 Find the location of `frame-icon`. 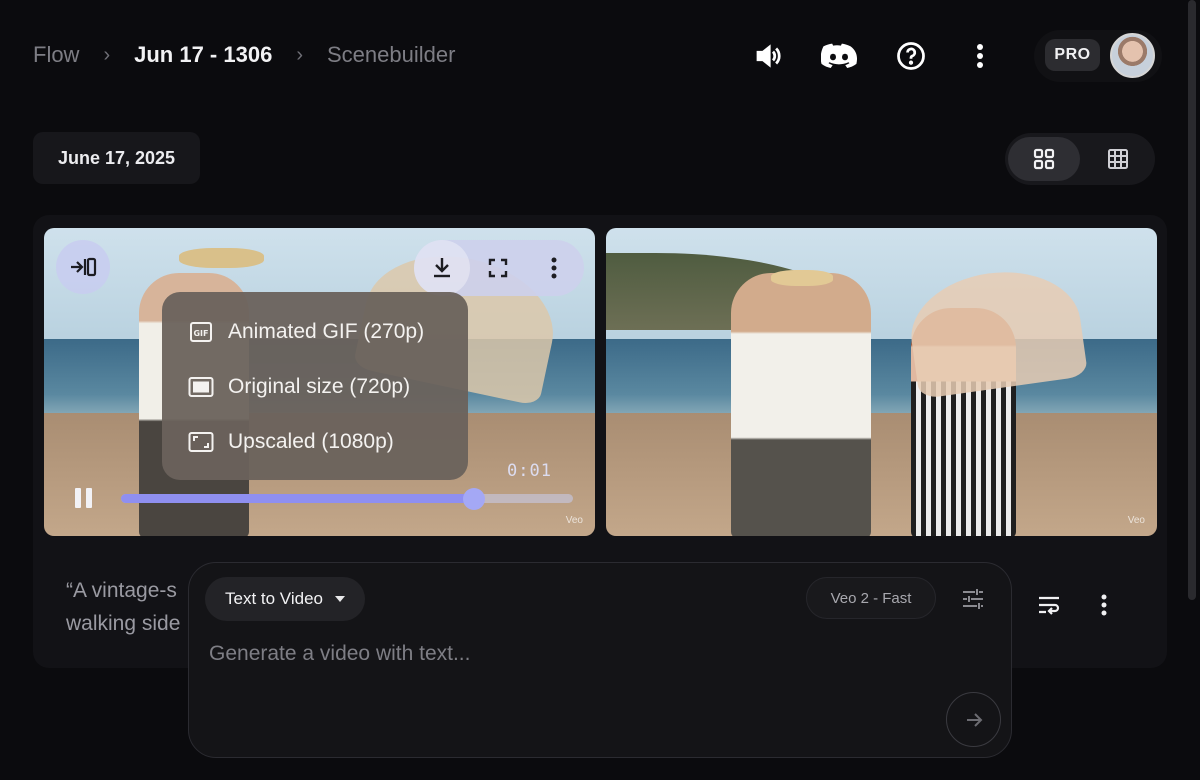

frame-icon is located at coordinates (201, 387).